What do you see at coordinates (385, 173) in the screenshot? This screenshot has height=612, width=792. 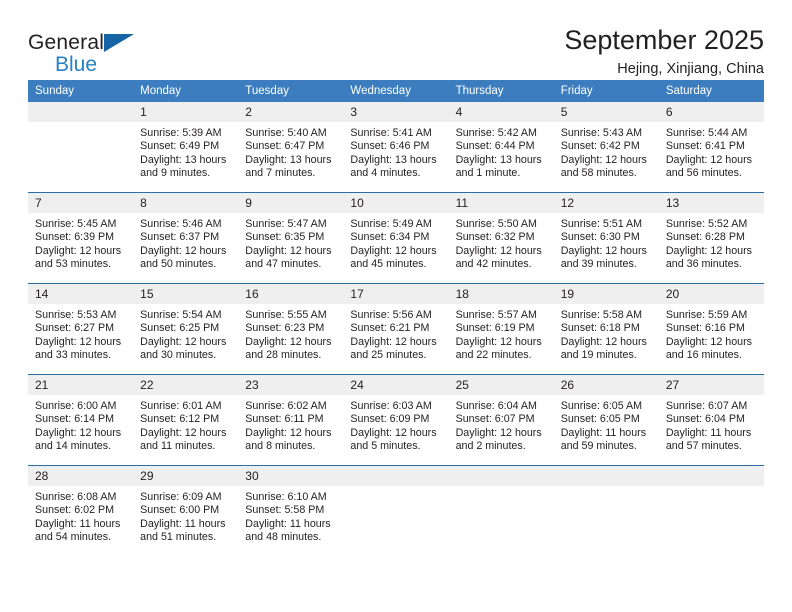 I see `daylight-text-line2: and 4 minutes.` at bounding box center [385, 173].